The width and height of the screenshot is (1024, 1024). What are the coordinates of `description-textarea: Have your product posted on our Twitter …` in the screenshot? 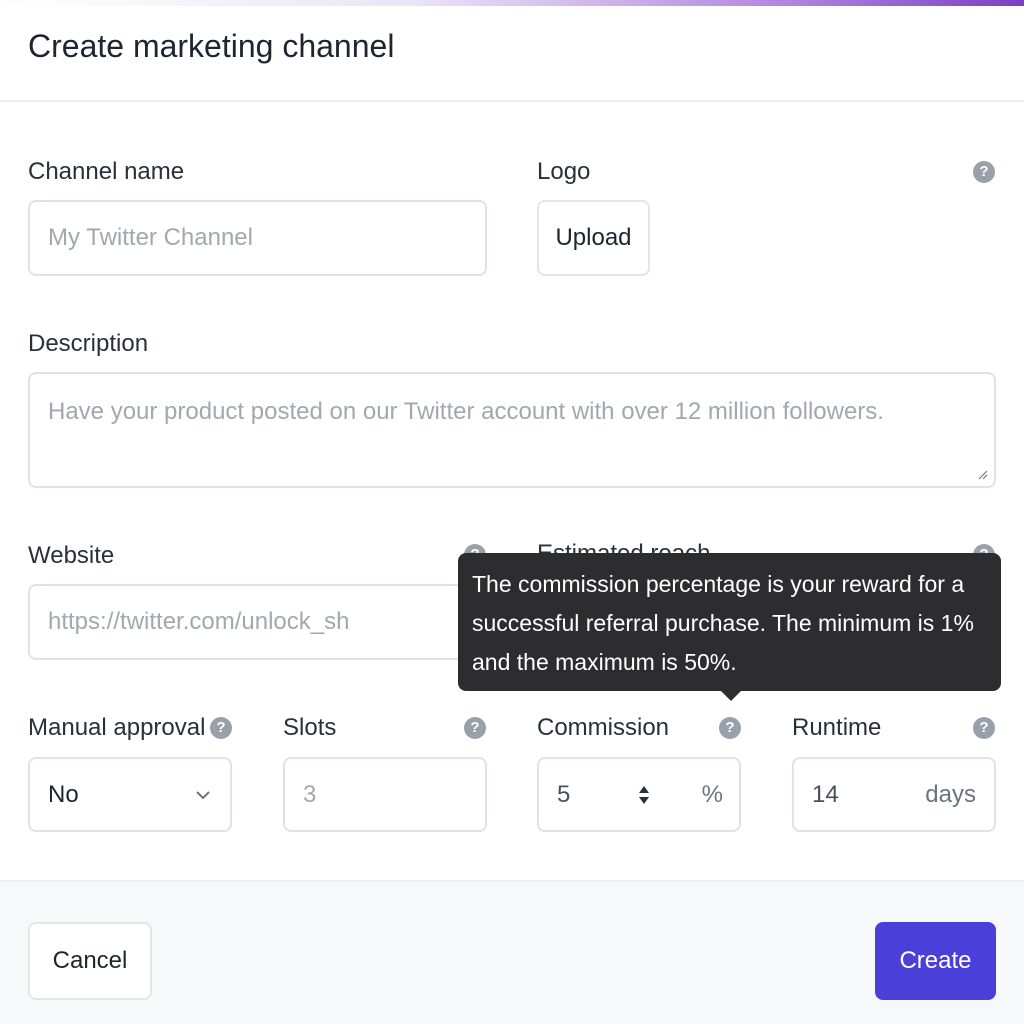 It's located at (512, 430).